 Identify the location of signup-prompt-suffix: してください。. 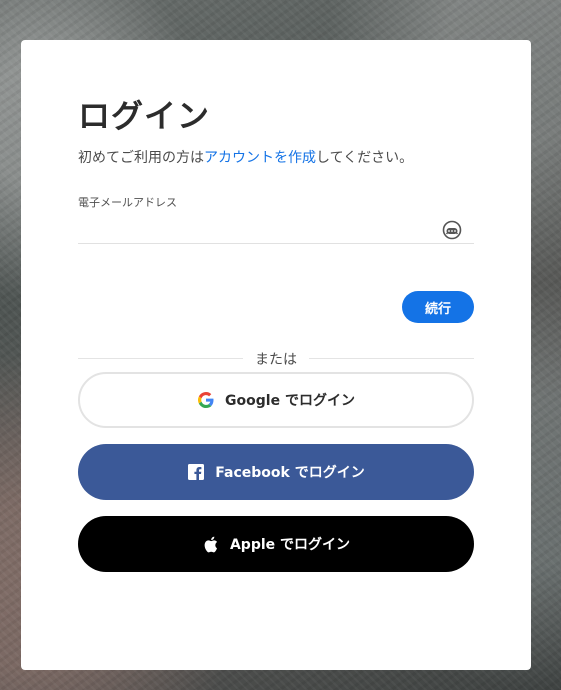
(365, 158).